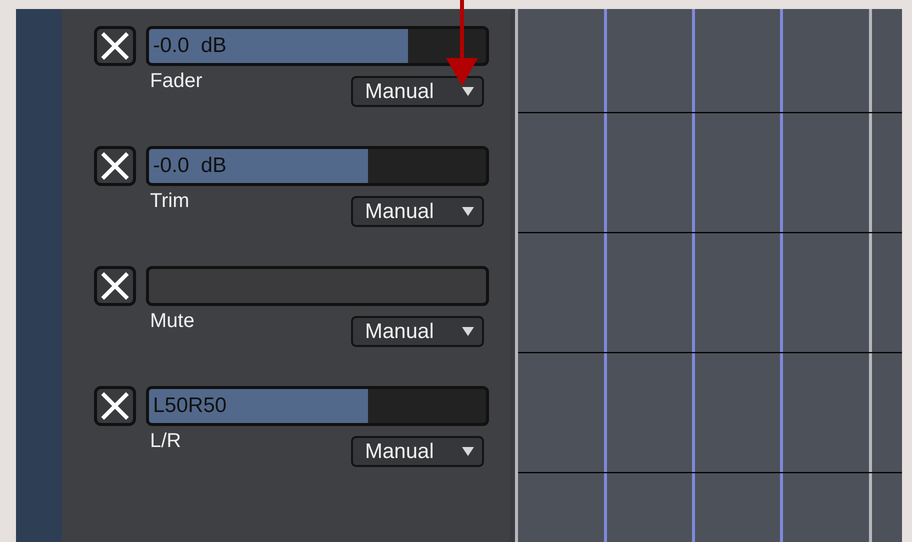  What do you see at coordinates (172, 321) in the screenshot?
I see `lane-label: Mute` at bounding box center [172, 321].